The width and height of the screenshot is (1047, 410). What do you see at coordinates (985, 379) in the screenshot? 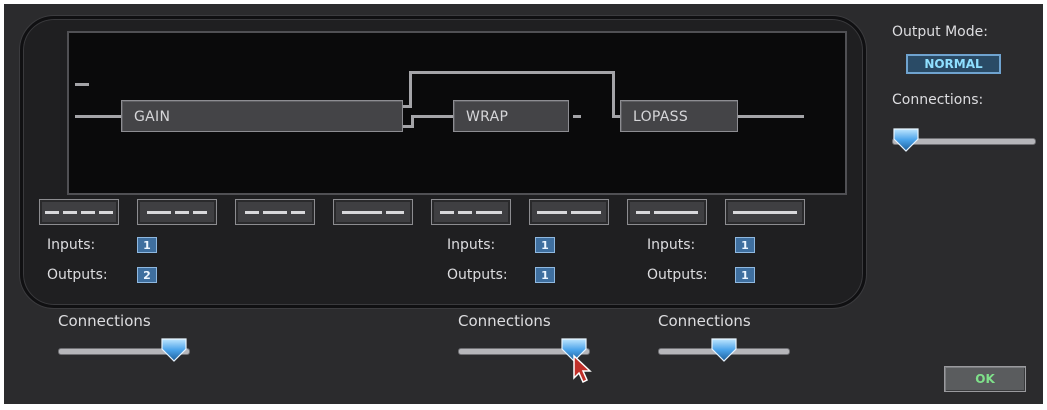
I see `ok-button: OK` at bounding box center [985, 379].